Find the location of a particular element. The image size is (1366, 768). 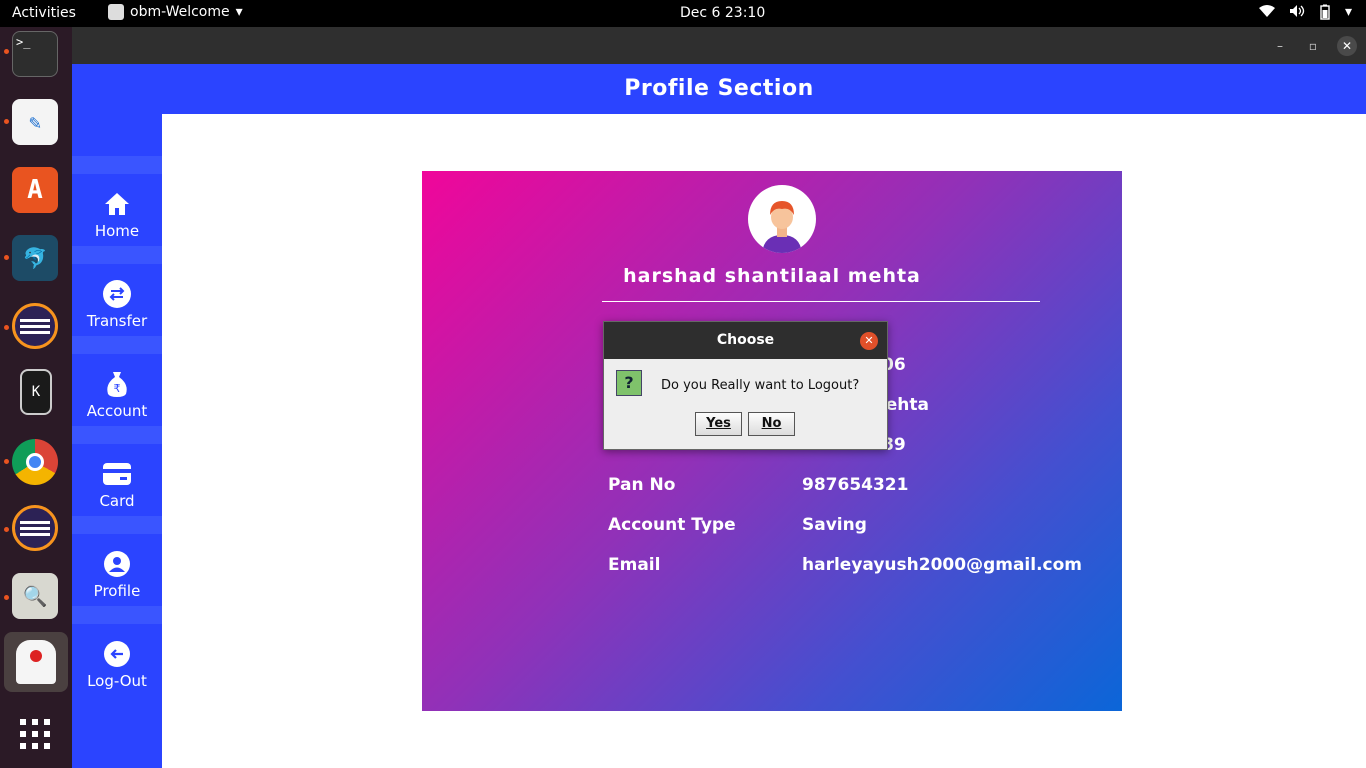

mysql-workbench-icon: 🐬 is located at coordinates (35, 258).